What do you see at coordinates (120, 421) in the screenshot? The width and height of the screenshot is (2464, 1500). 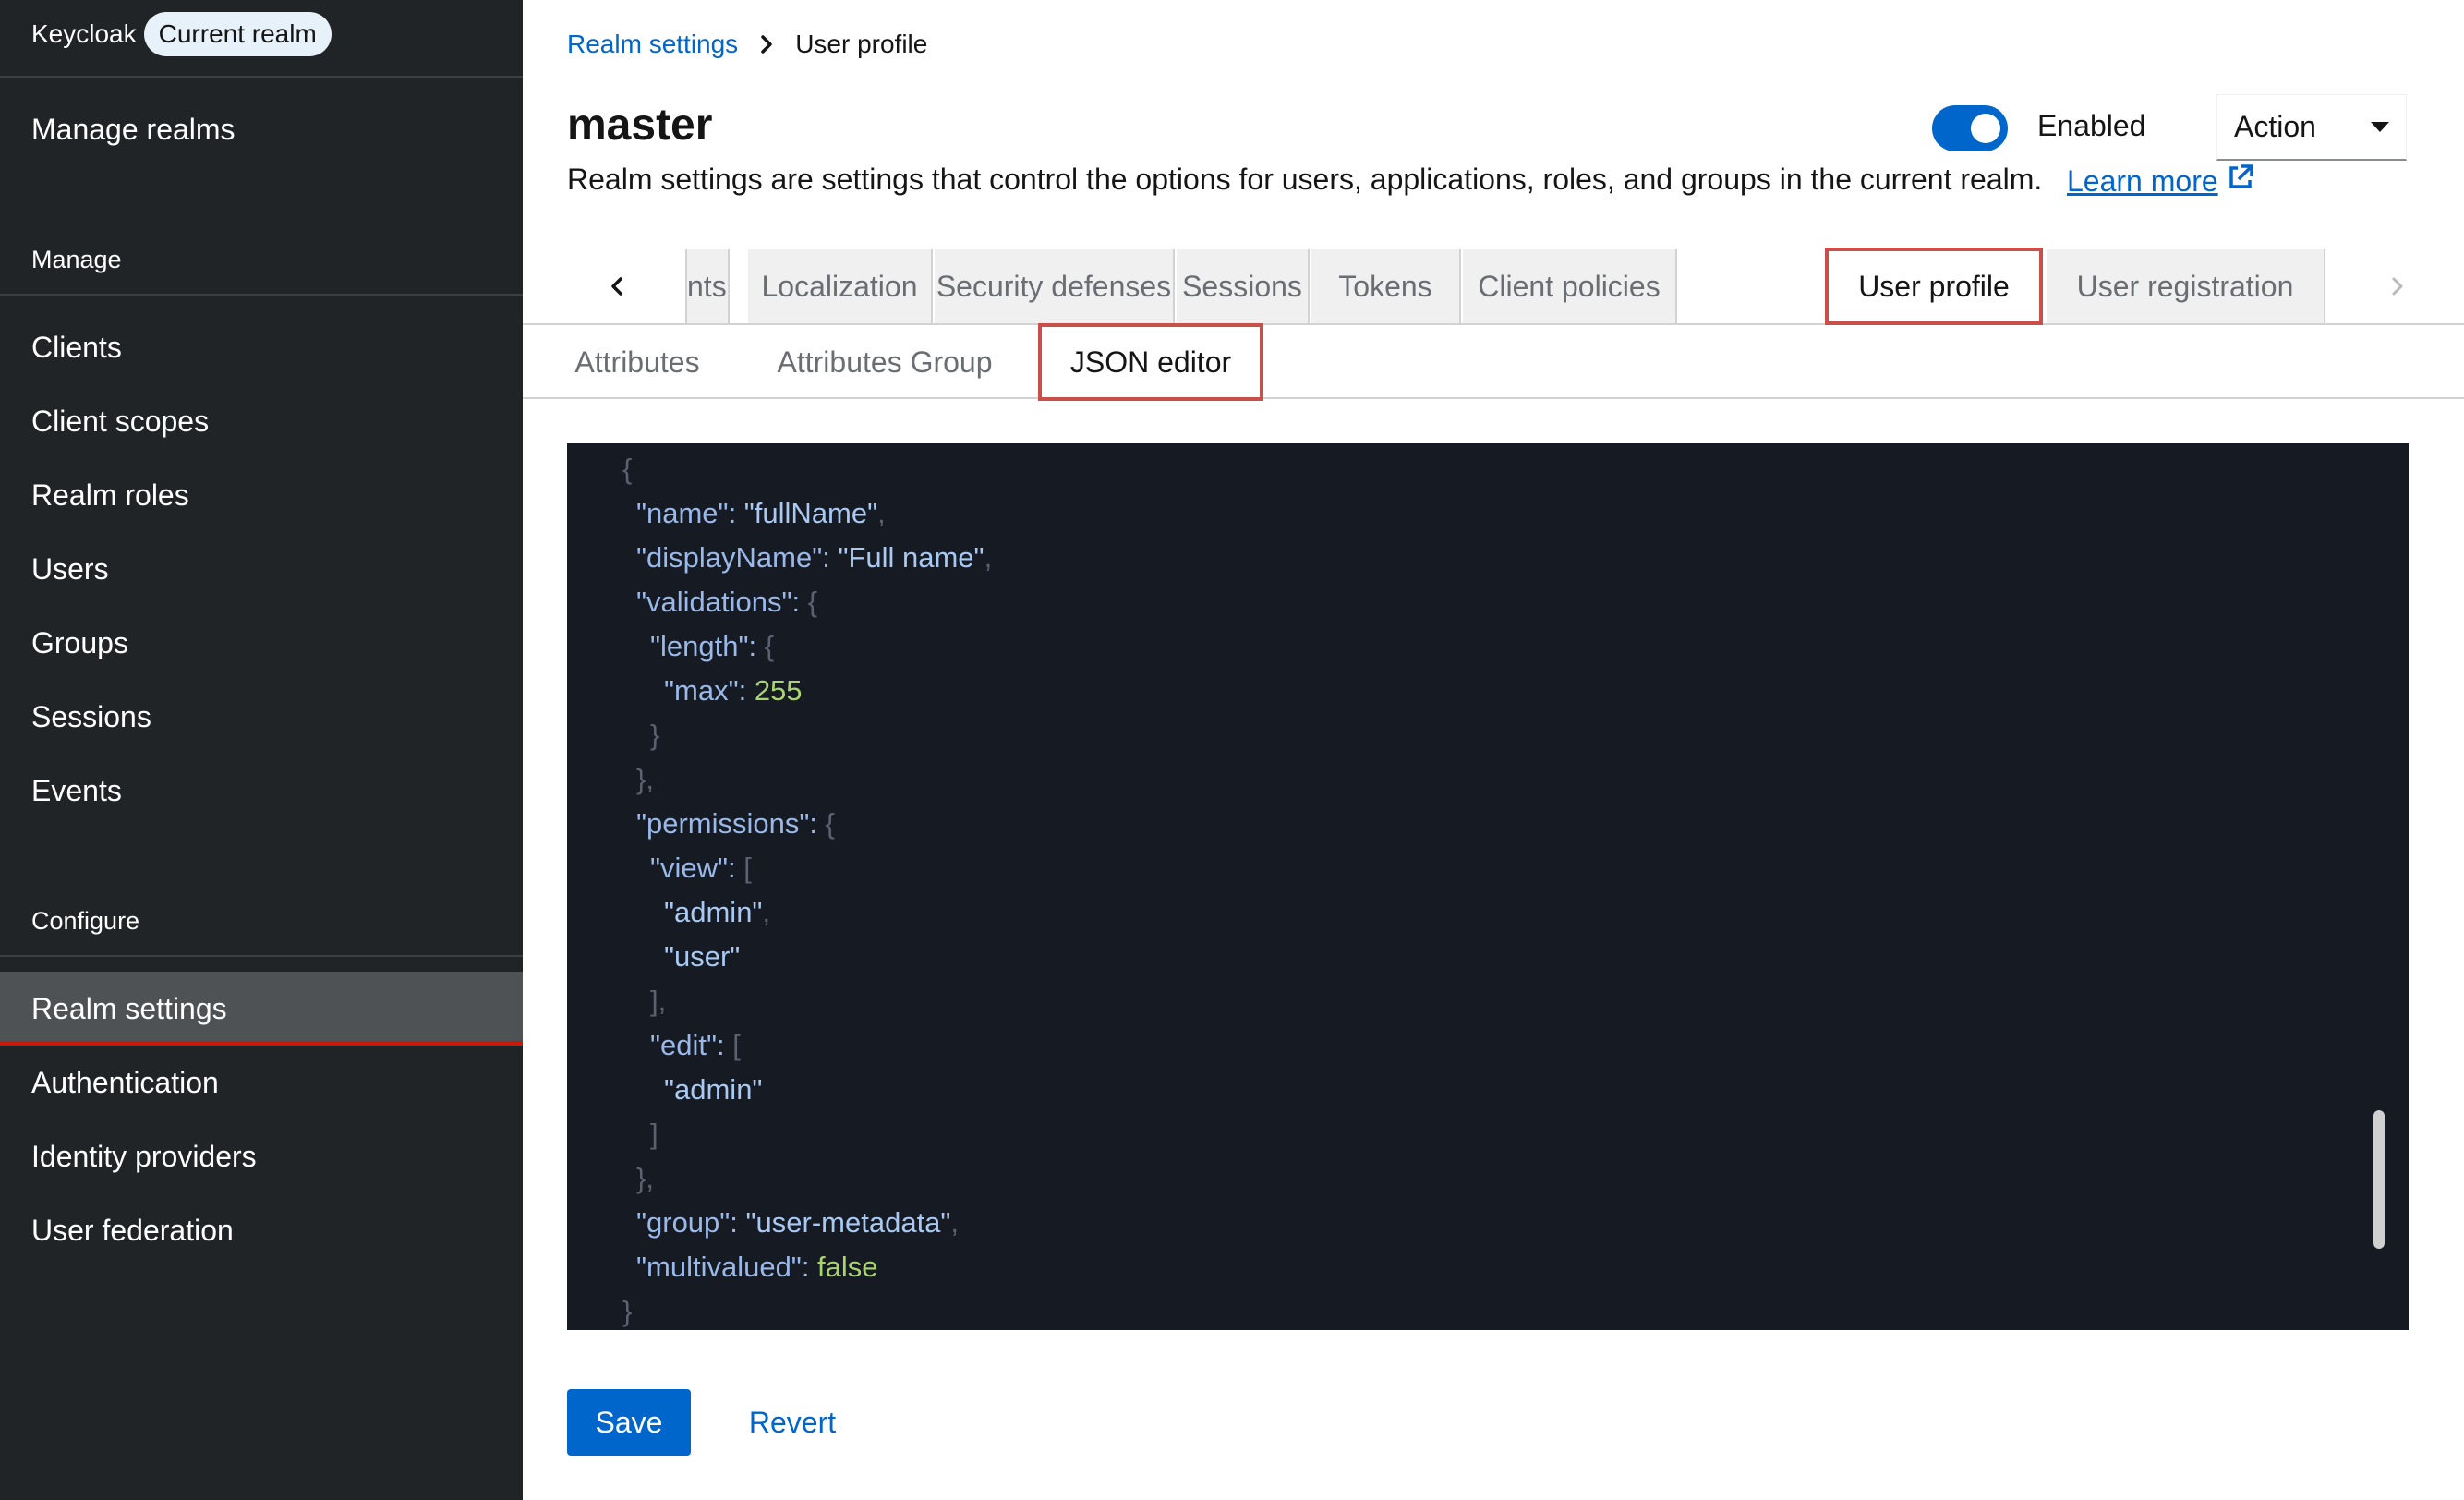 I see `sidebar-item-client-scopes: Client scopes` at bounding box center [120, 421].